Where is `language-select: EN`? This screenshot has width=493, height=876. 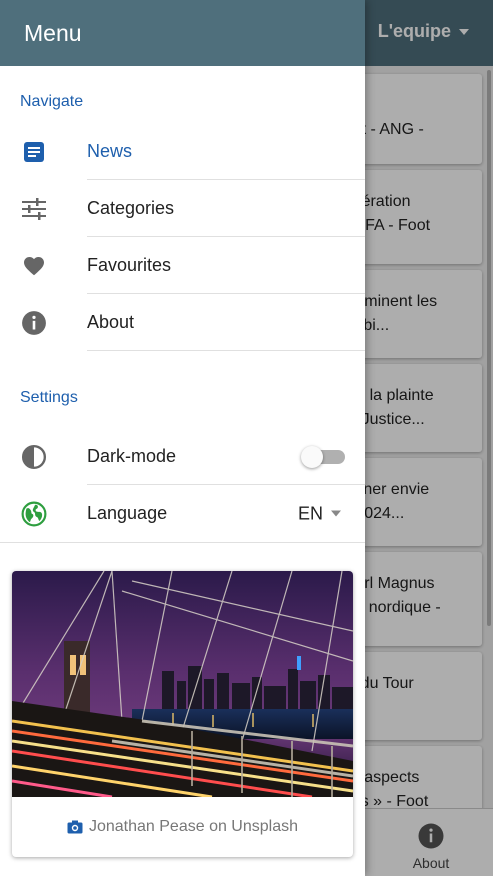
language-select: EN is located at coordinates (319, 513).